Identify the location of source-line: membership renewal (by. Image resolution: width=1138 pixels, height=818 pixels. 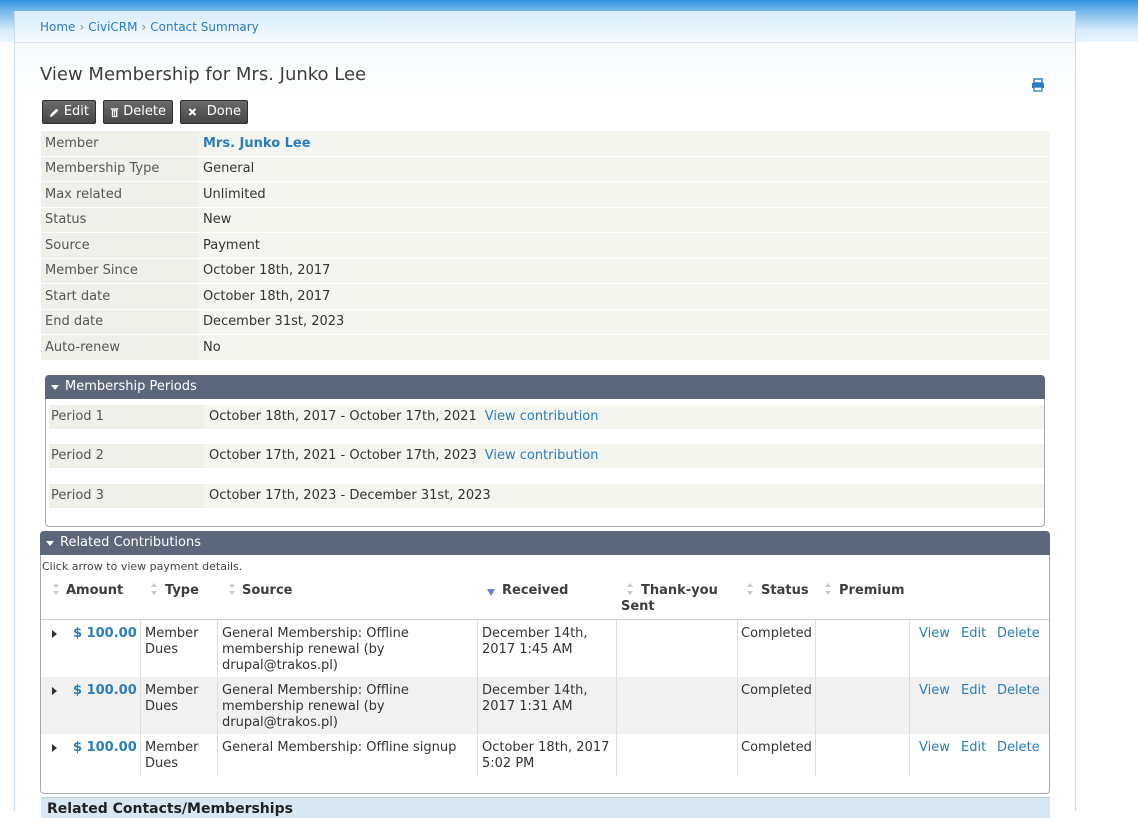
(303, 706).